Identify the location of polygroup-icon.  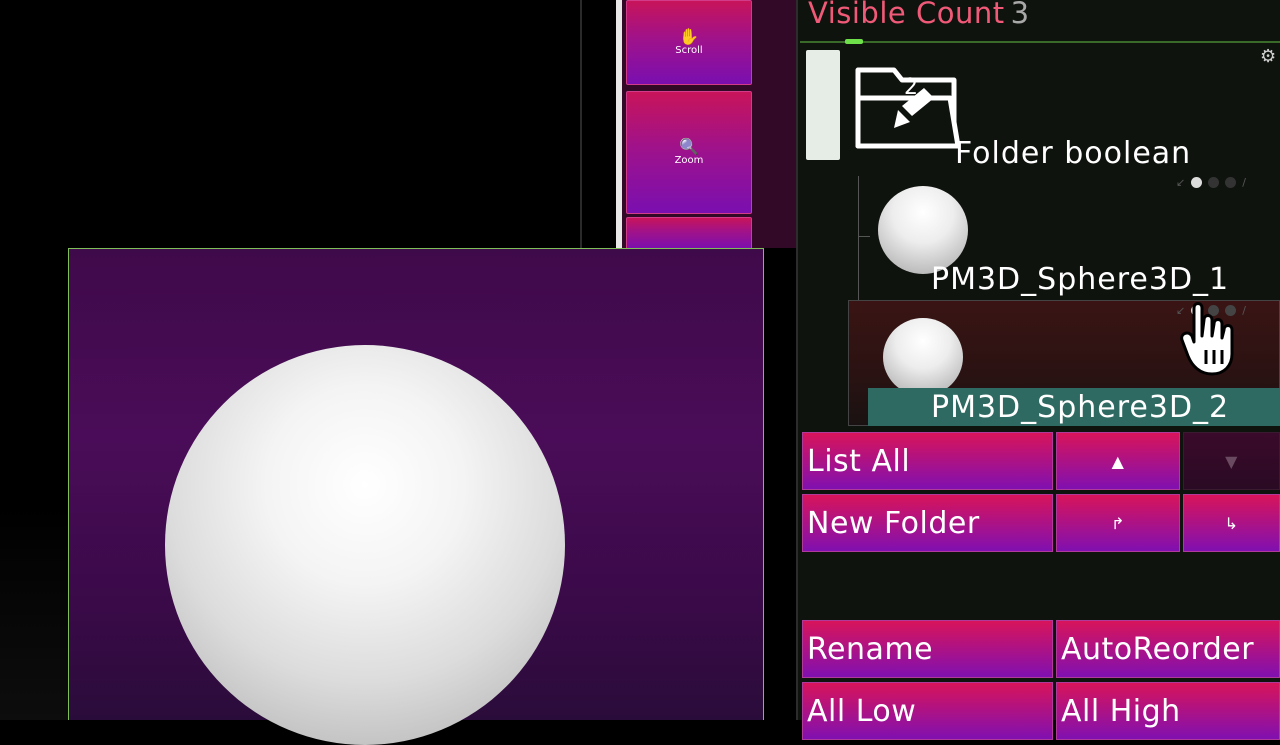
(1231, 182).